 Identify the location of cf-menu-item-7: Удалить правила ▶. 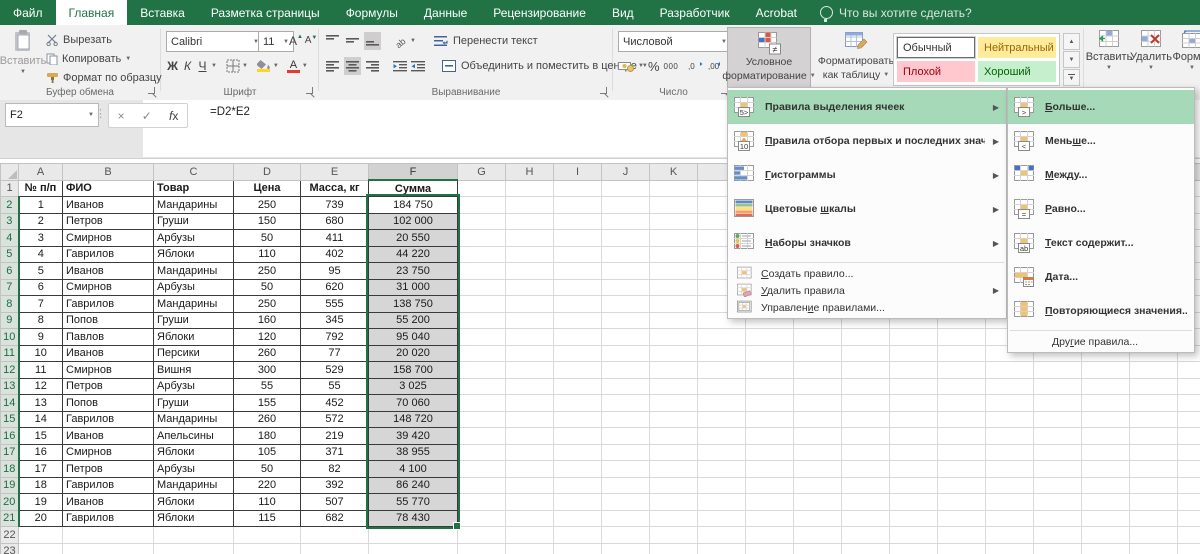
(867, 290).